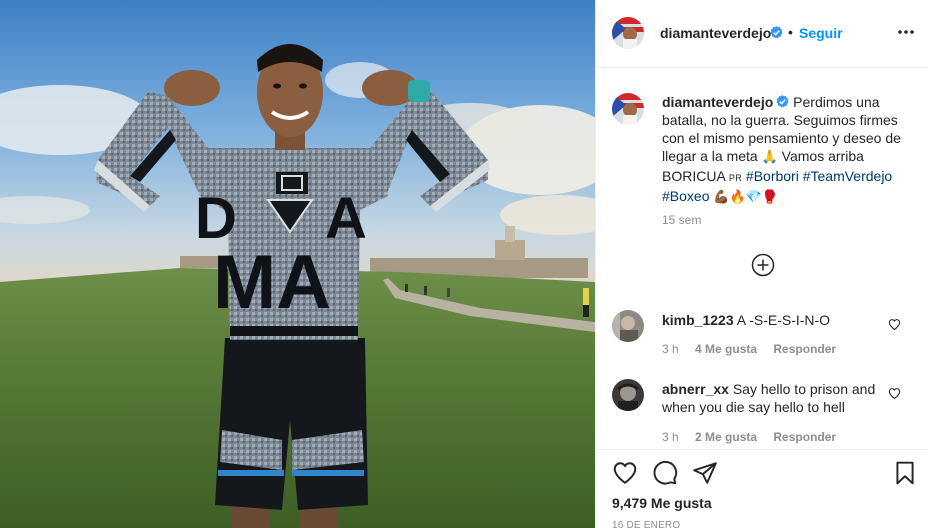 The width and height of the screenshot is (928, 528). What do you see at coordinates (625, 473) in the screenshot?
I see `like-heart-icon` at bounding box center [625, 473].